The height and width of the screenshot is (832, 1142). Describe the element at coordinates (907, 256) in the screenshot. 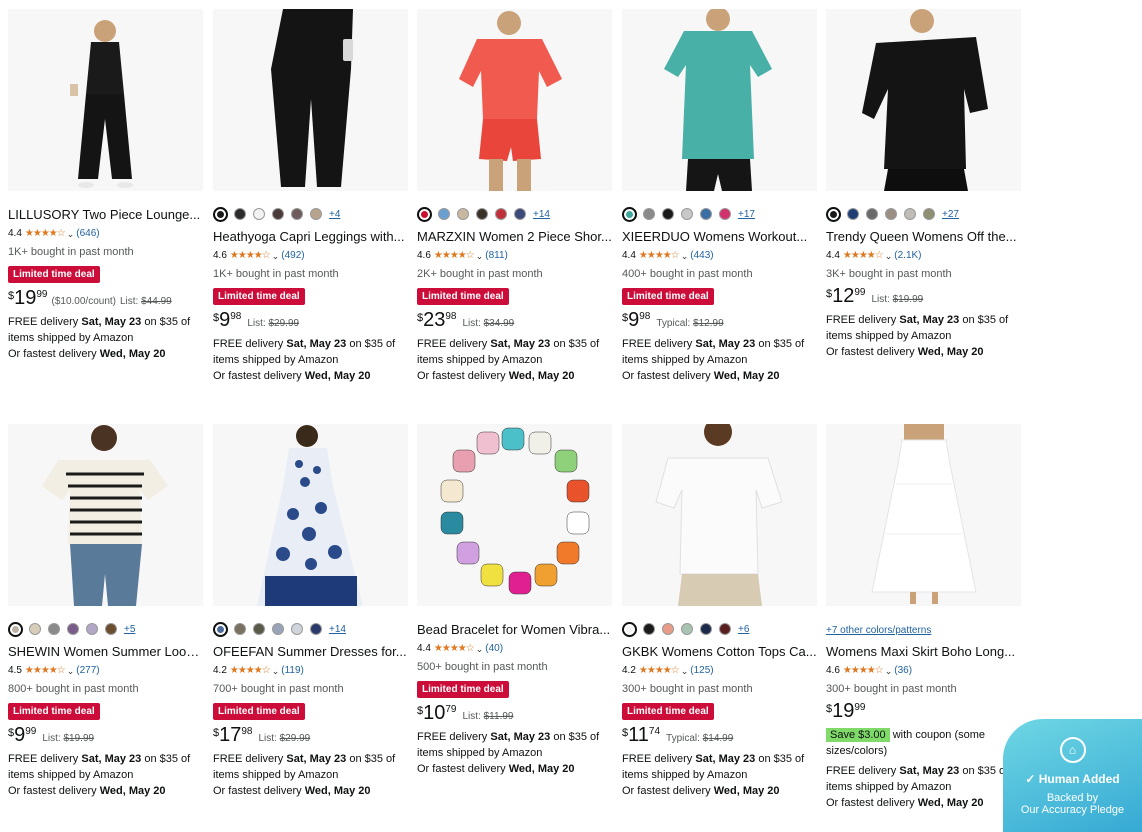

I see `review-count: (2.1K)` at that location.